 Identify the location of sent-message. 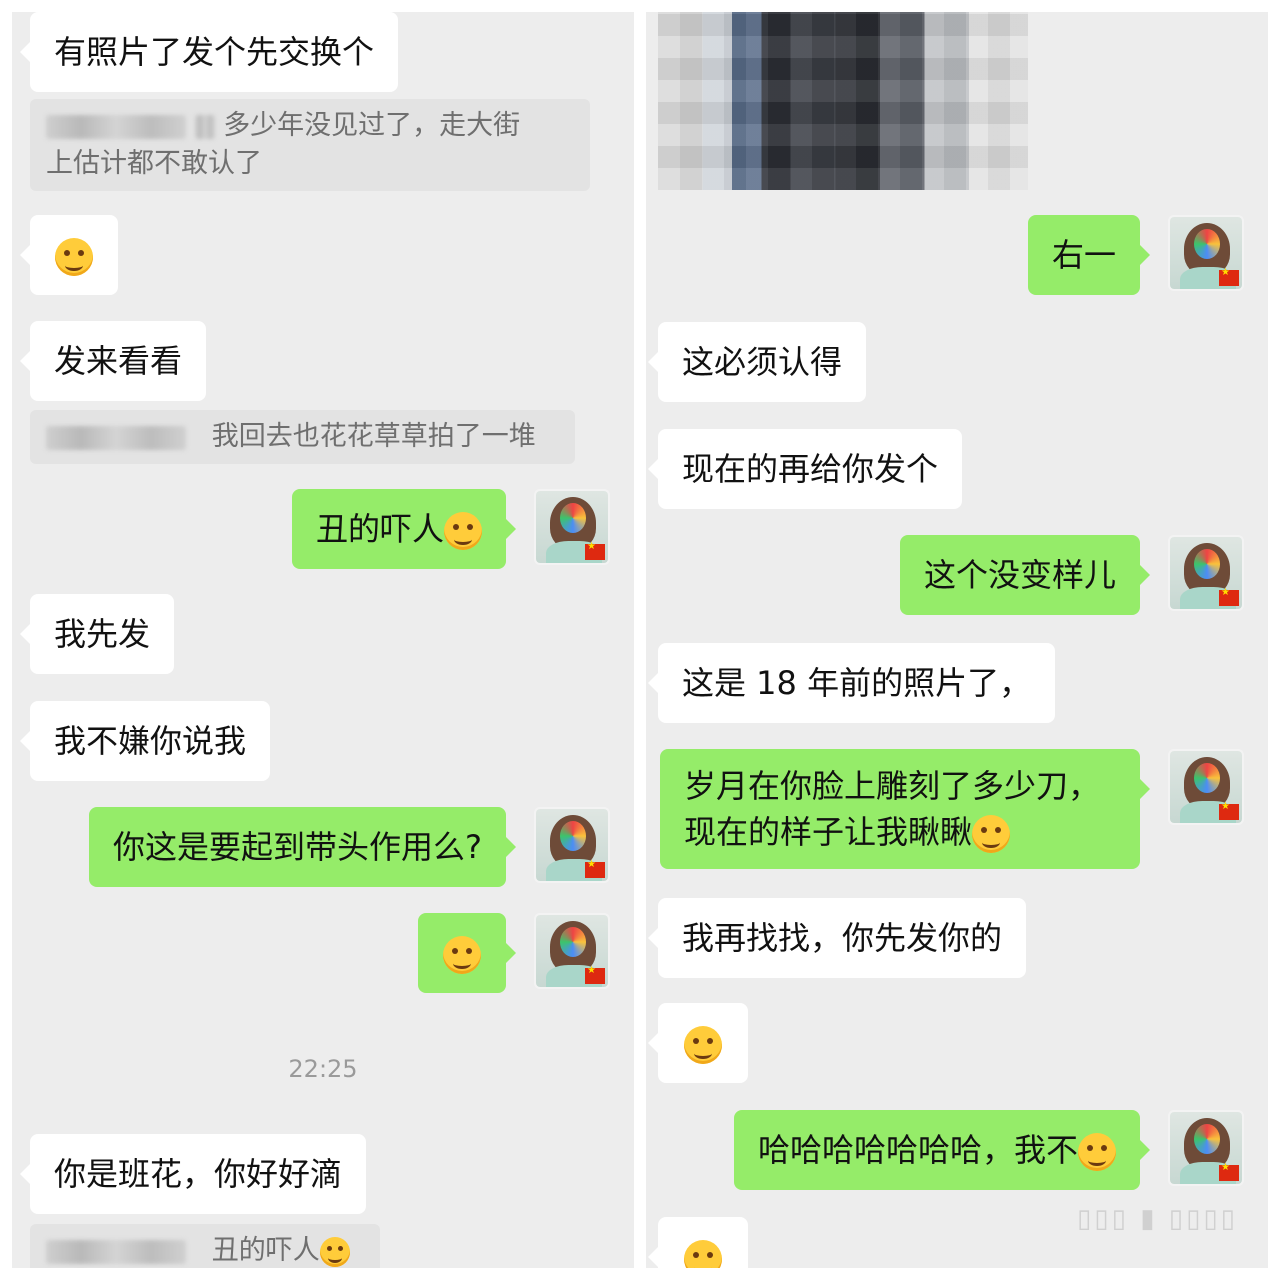
(467, 953).